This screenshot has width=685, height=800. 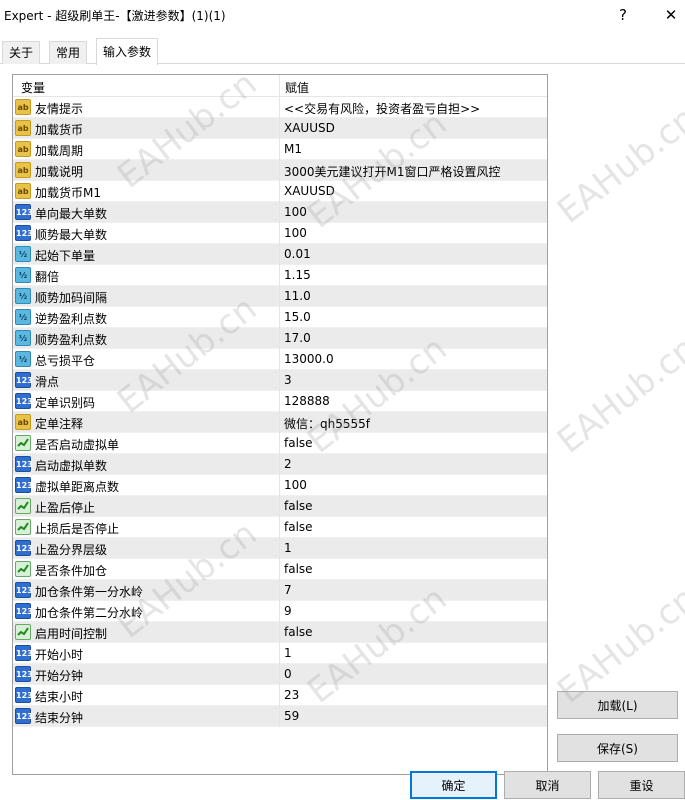 I want to click on parameter-value: 9, so click(x=288, y=611).